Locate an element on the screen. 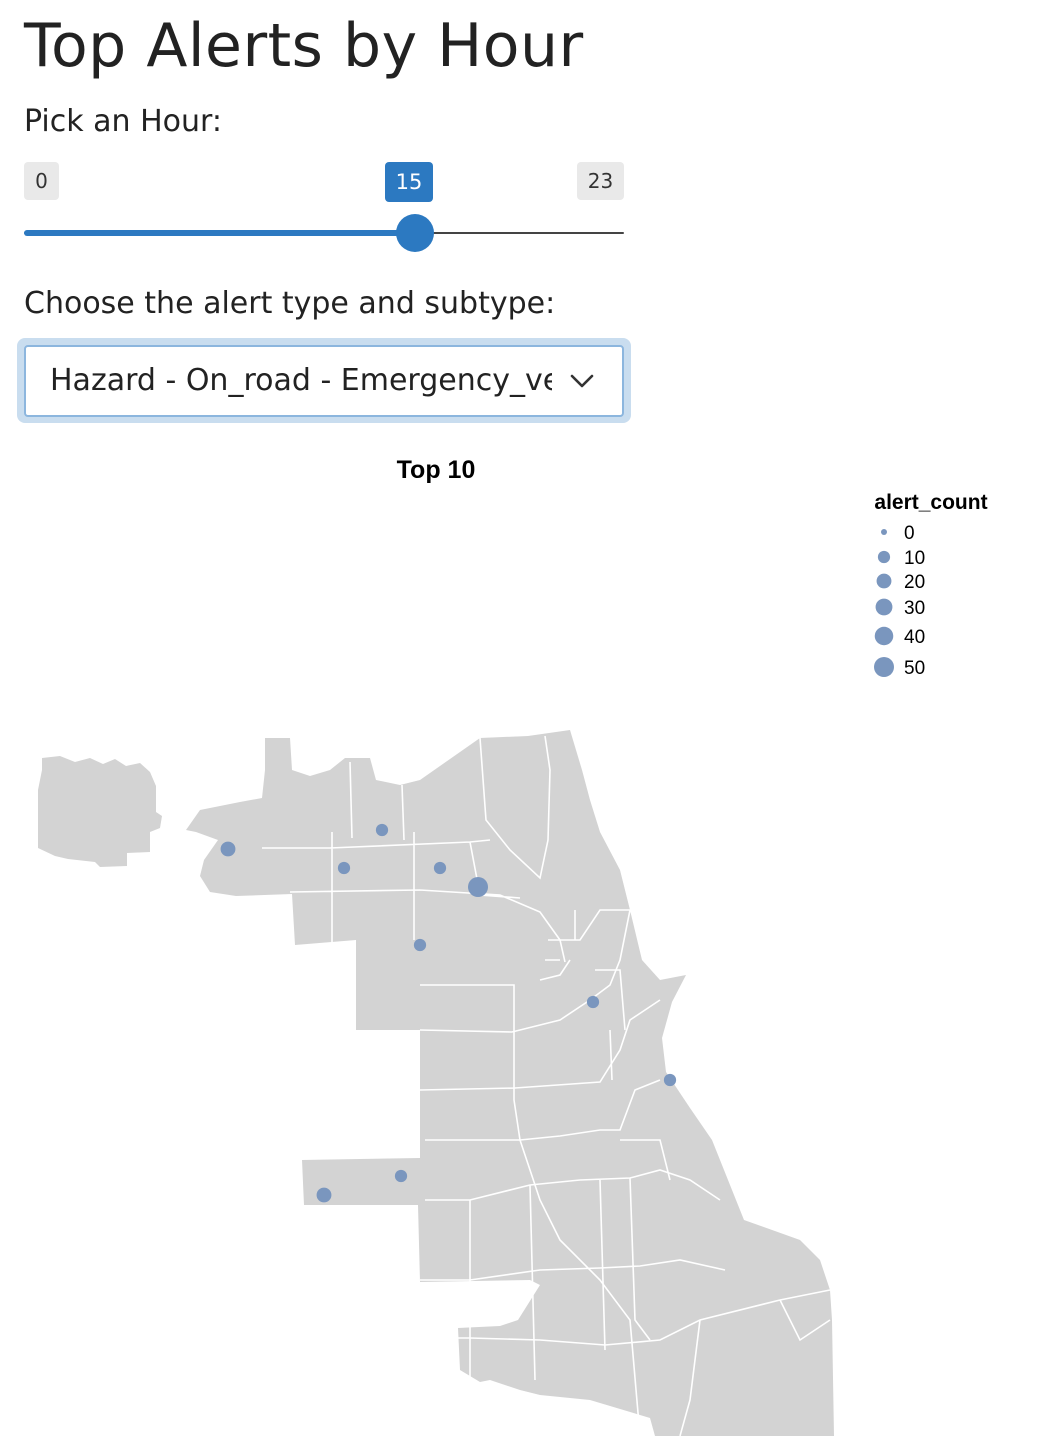 This screenshot has height=1436, width=1050. alert-type-label: Choose the alert type and subtype: is located at coordinates (290, 303).